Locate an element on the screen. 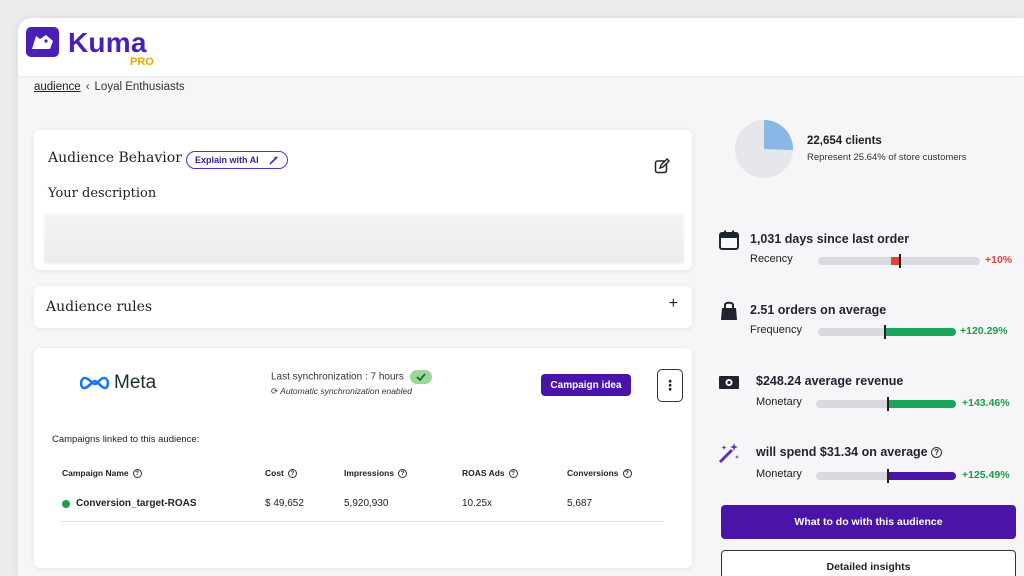 The height and width of the screenshot is (576, 1024). row-divider is located at coordinates (362, 521).